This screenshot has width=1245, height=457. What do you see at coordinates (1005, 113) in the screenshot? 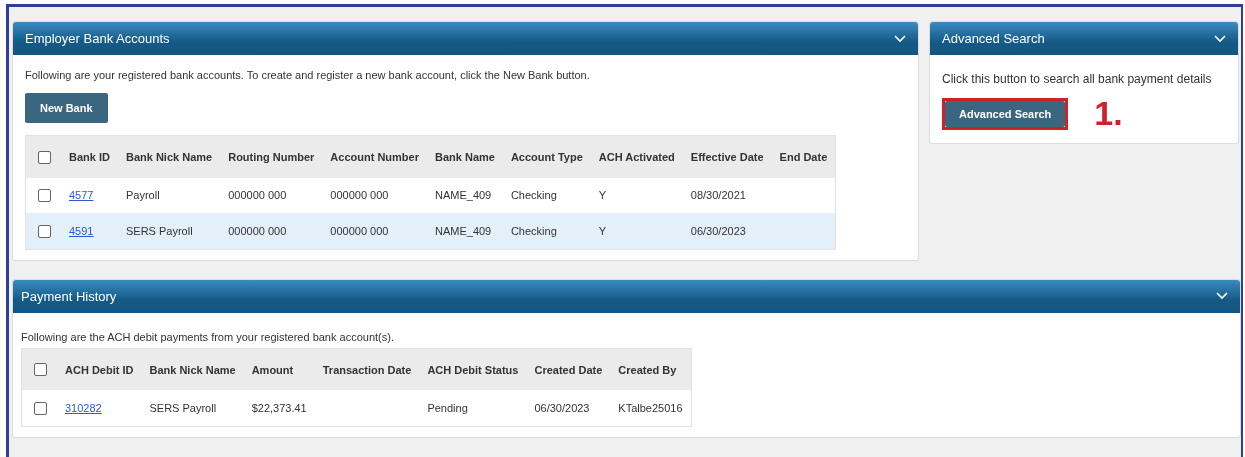
I see `advanced-search-button: Advanced Search` at bounding box center [1005, 113].